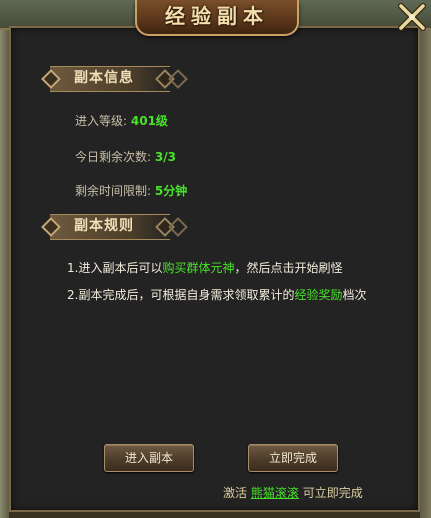 This screenshot has height=518, width=431. I want to click on frame-left-border, so click(4, 259).